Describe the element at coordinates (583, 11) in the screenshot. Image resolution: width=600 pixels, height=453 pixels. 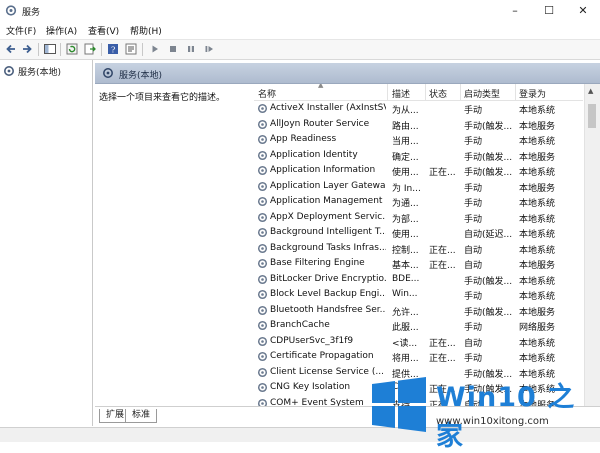
I see `close-button: ✕` at that location.